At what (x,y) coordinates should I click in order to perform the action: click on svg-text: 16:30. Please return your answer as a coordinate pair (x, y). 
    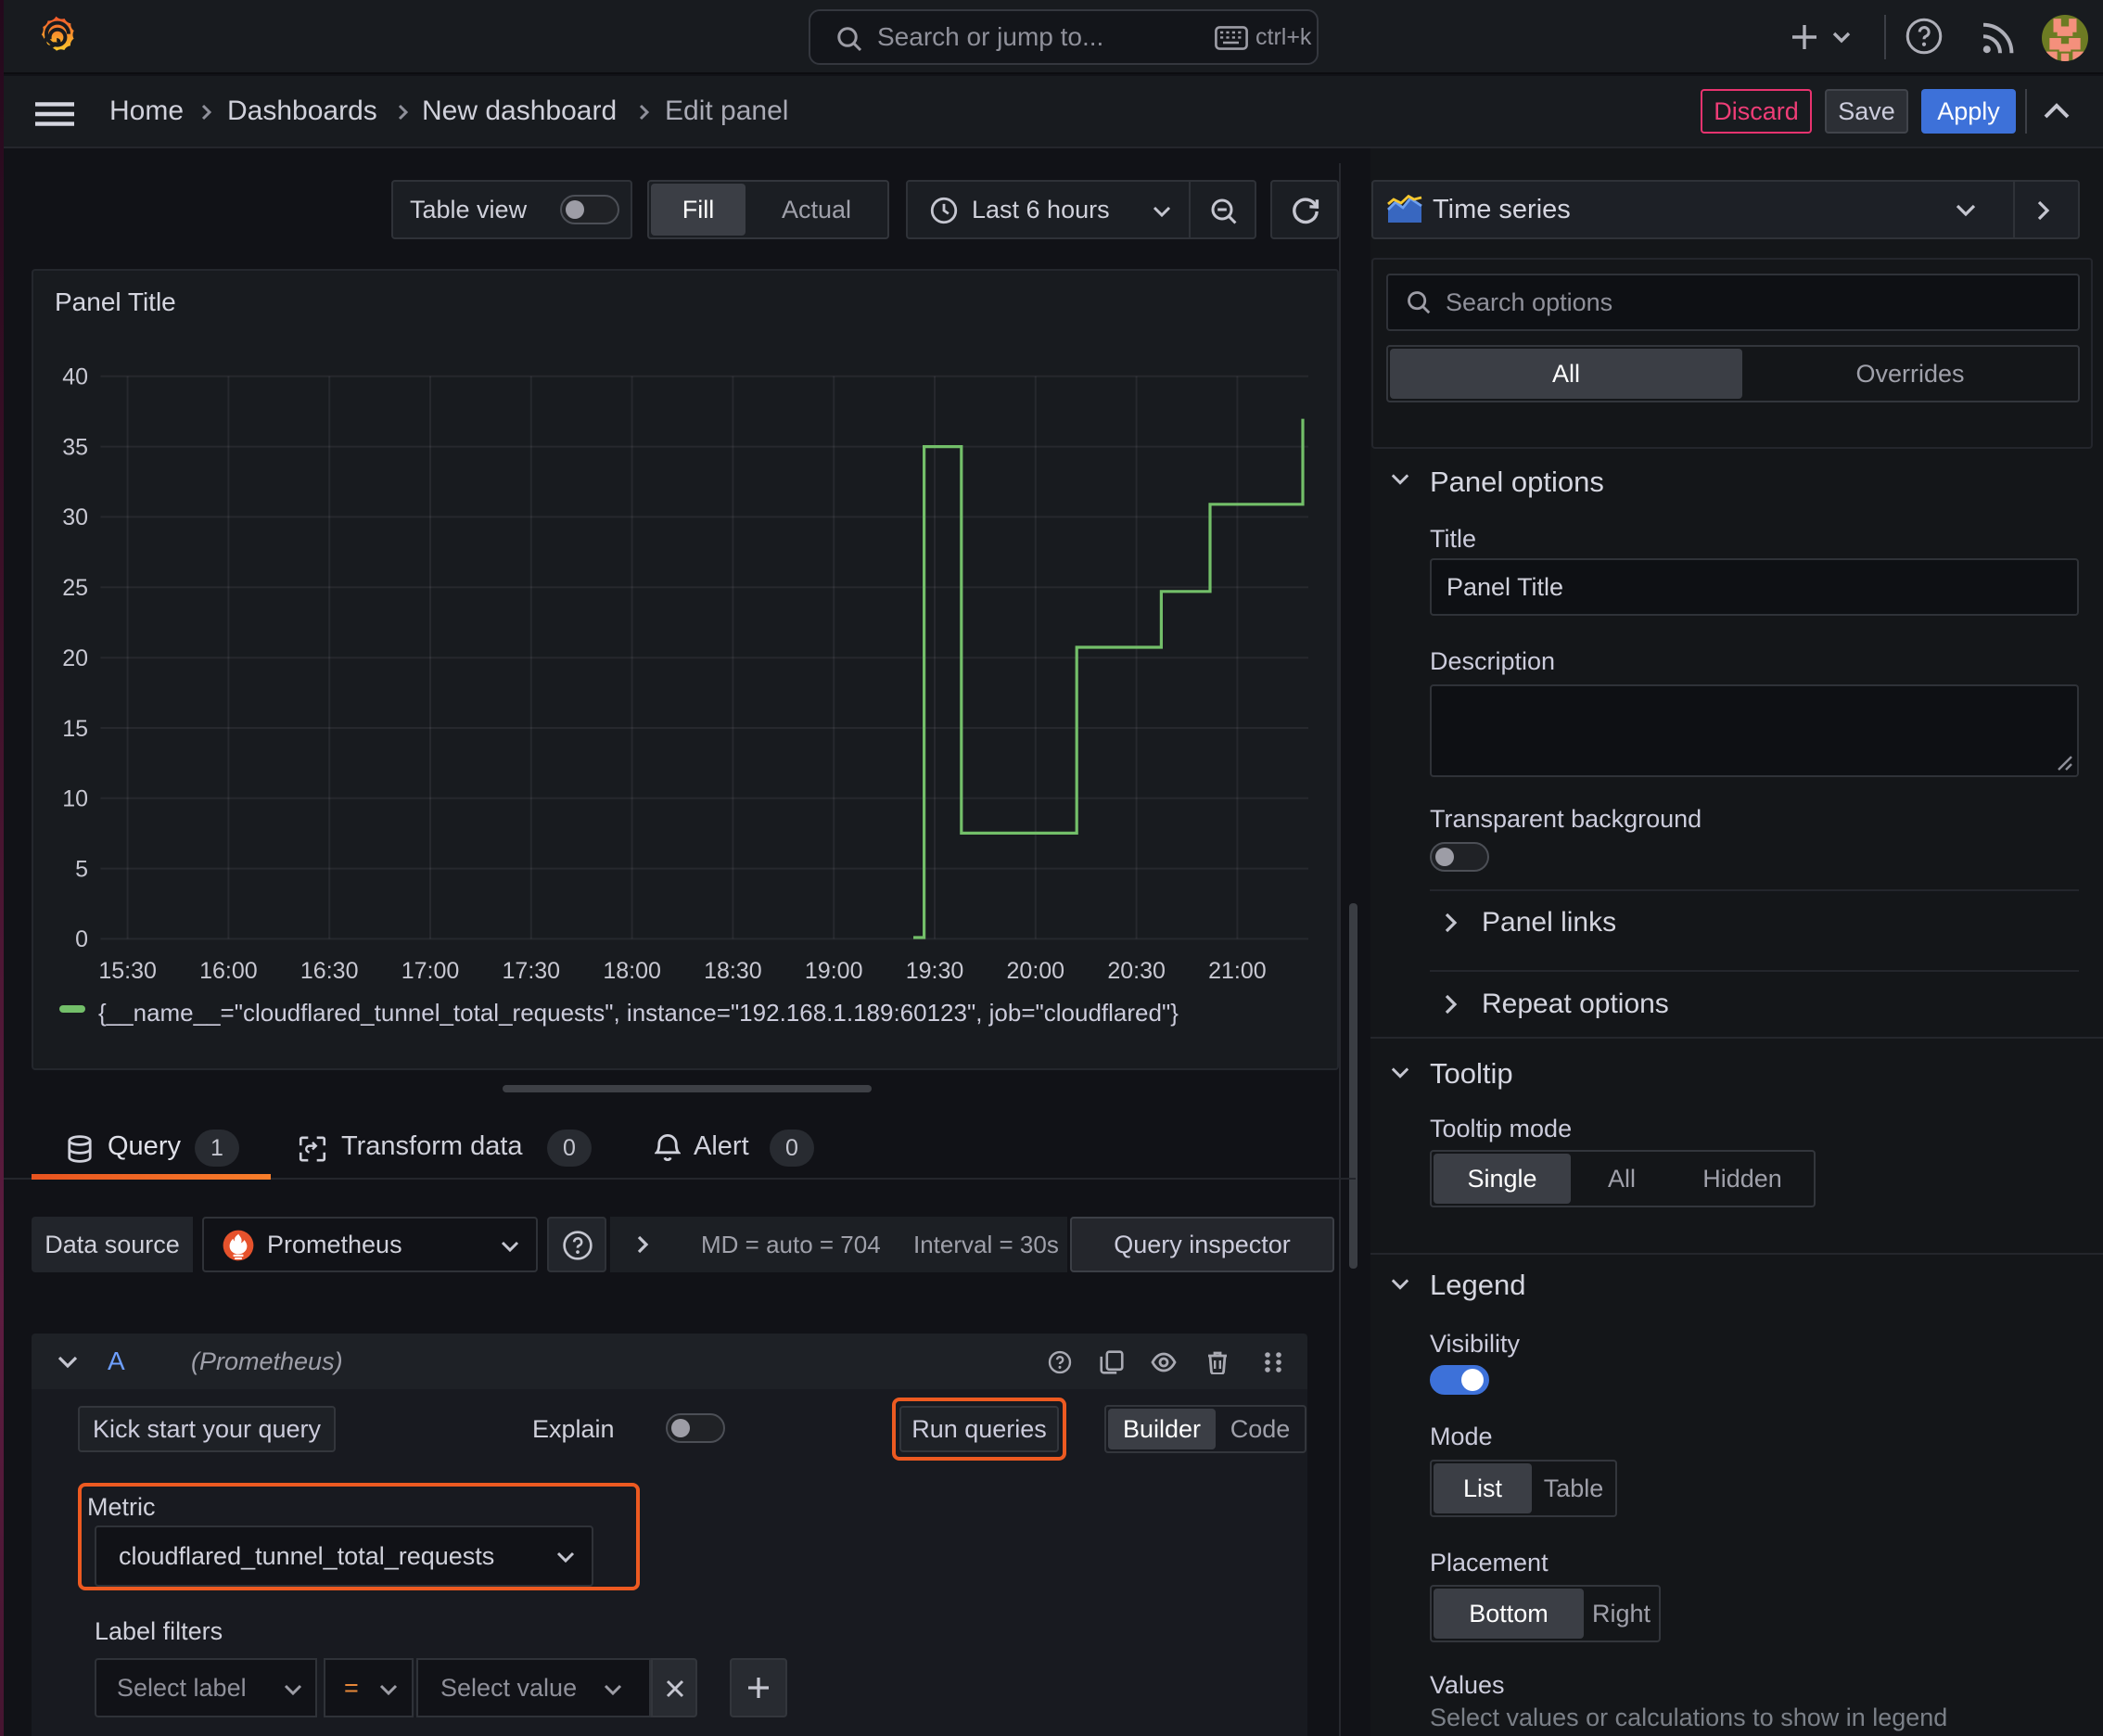
    Looking at the image, I should click on (329, 971).